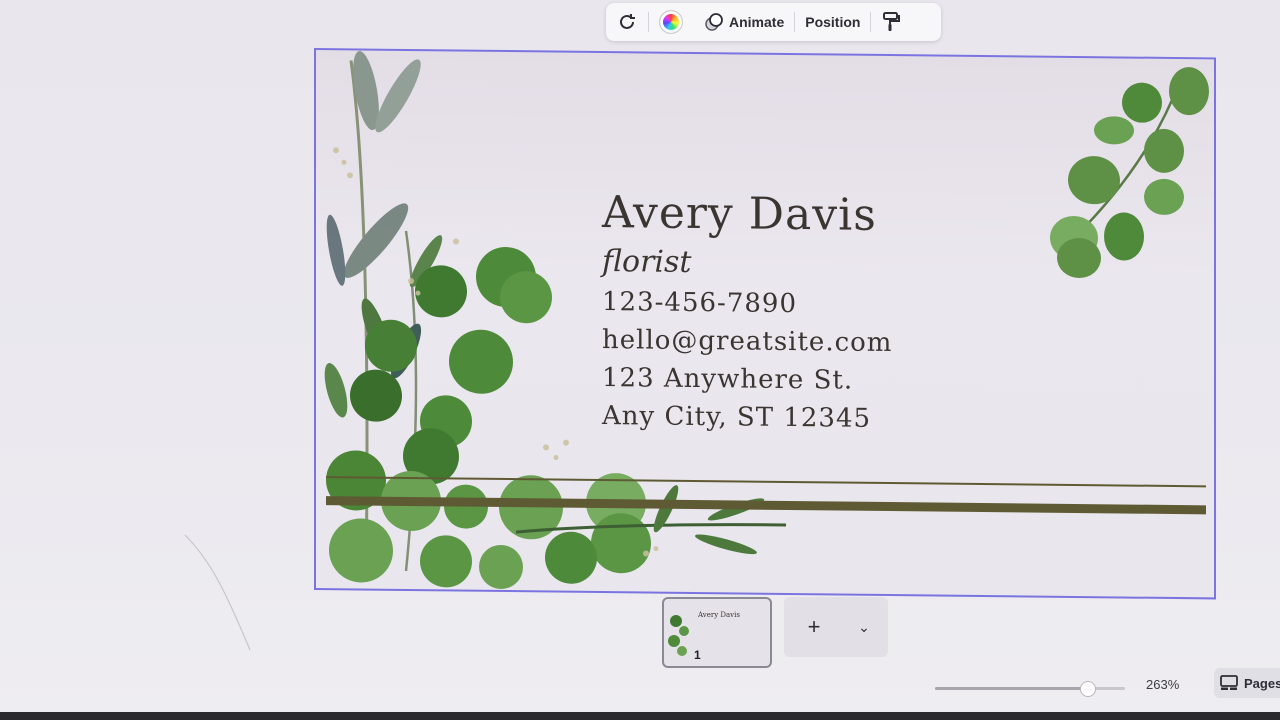 The height and width of the screenshot is (720, 1280). What do you see at coordinates (747, 303) in the screenshot?
I see `card-phone: 123-456-7890` at bounding box center [747, 303].